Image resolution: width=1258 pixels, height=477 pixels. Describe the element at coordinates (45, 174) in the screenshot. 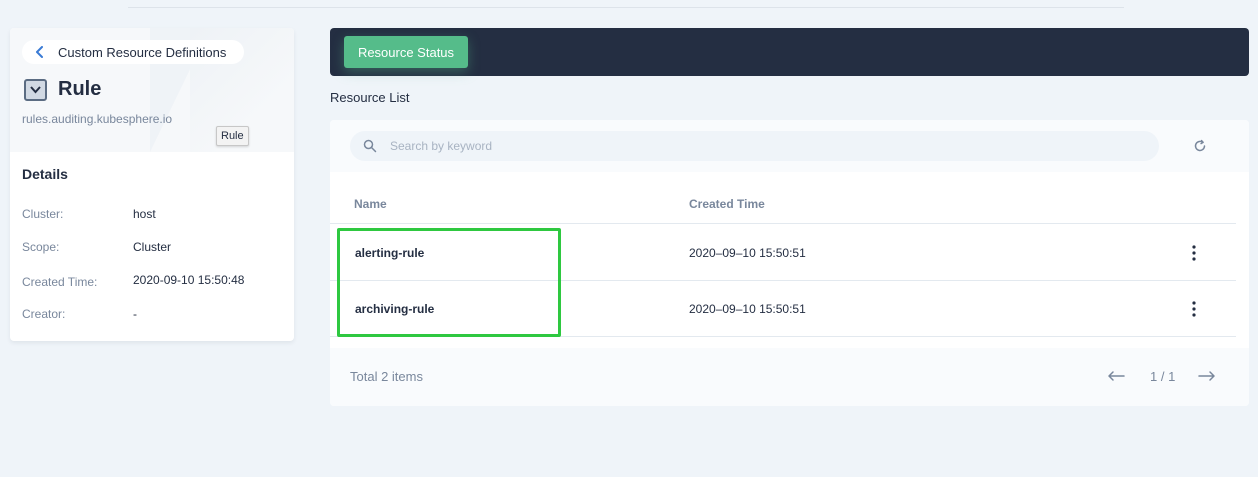

I see `details-title: Details` at that location.